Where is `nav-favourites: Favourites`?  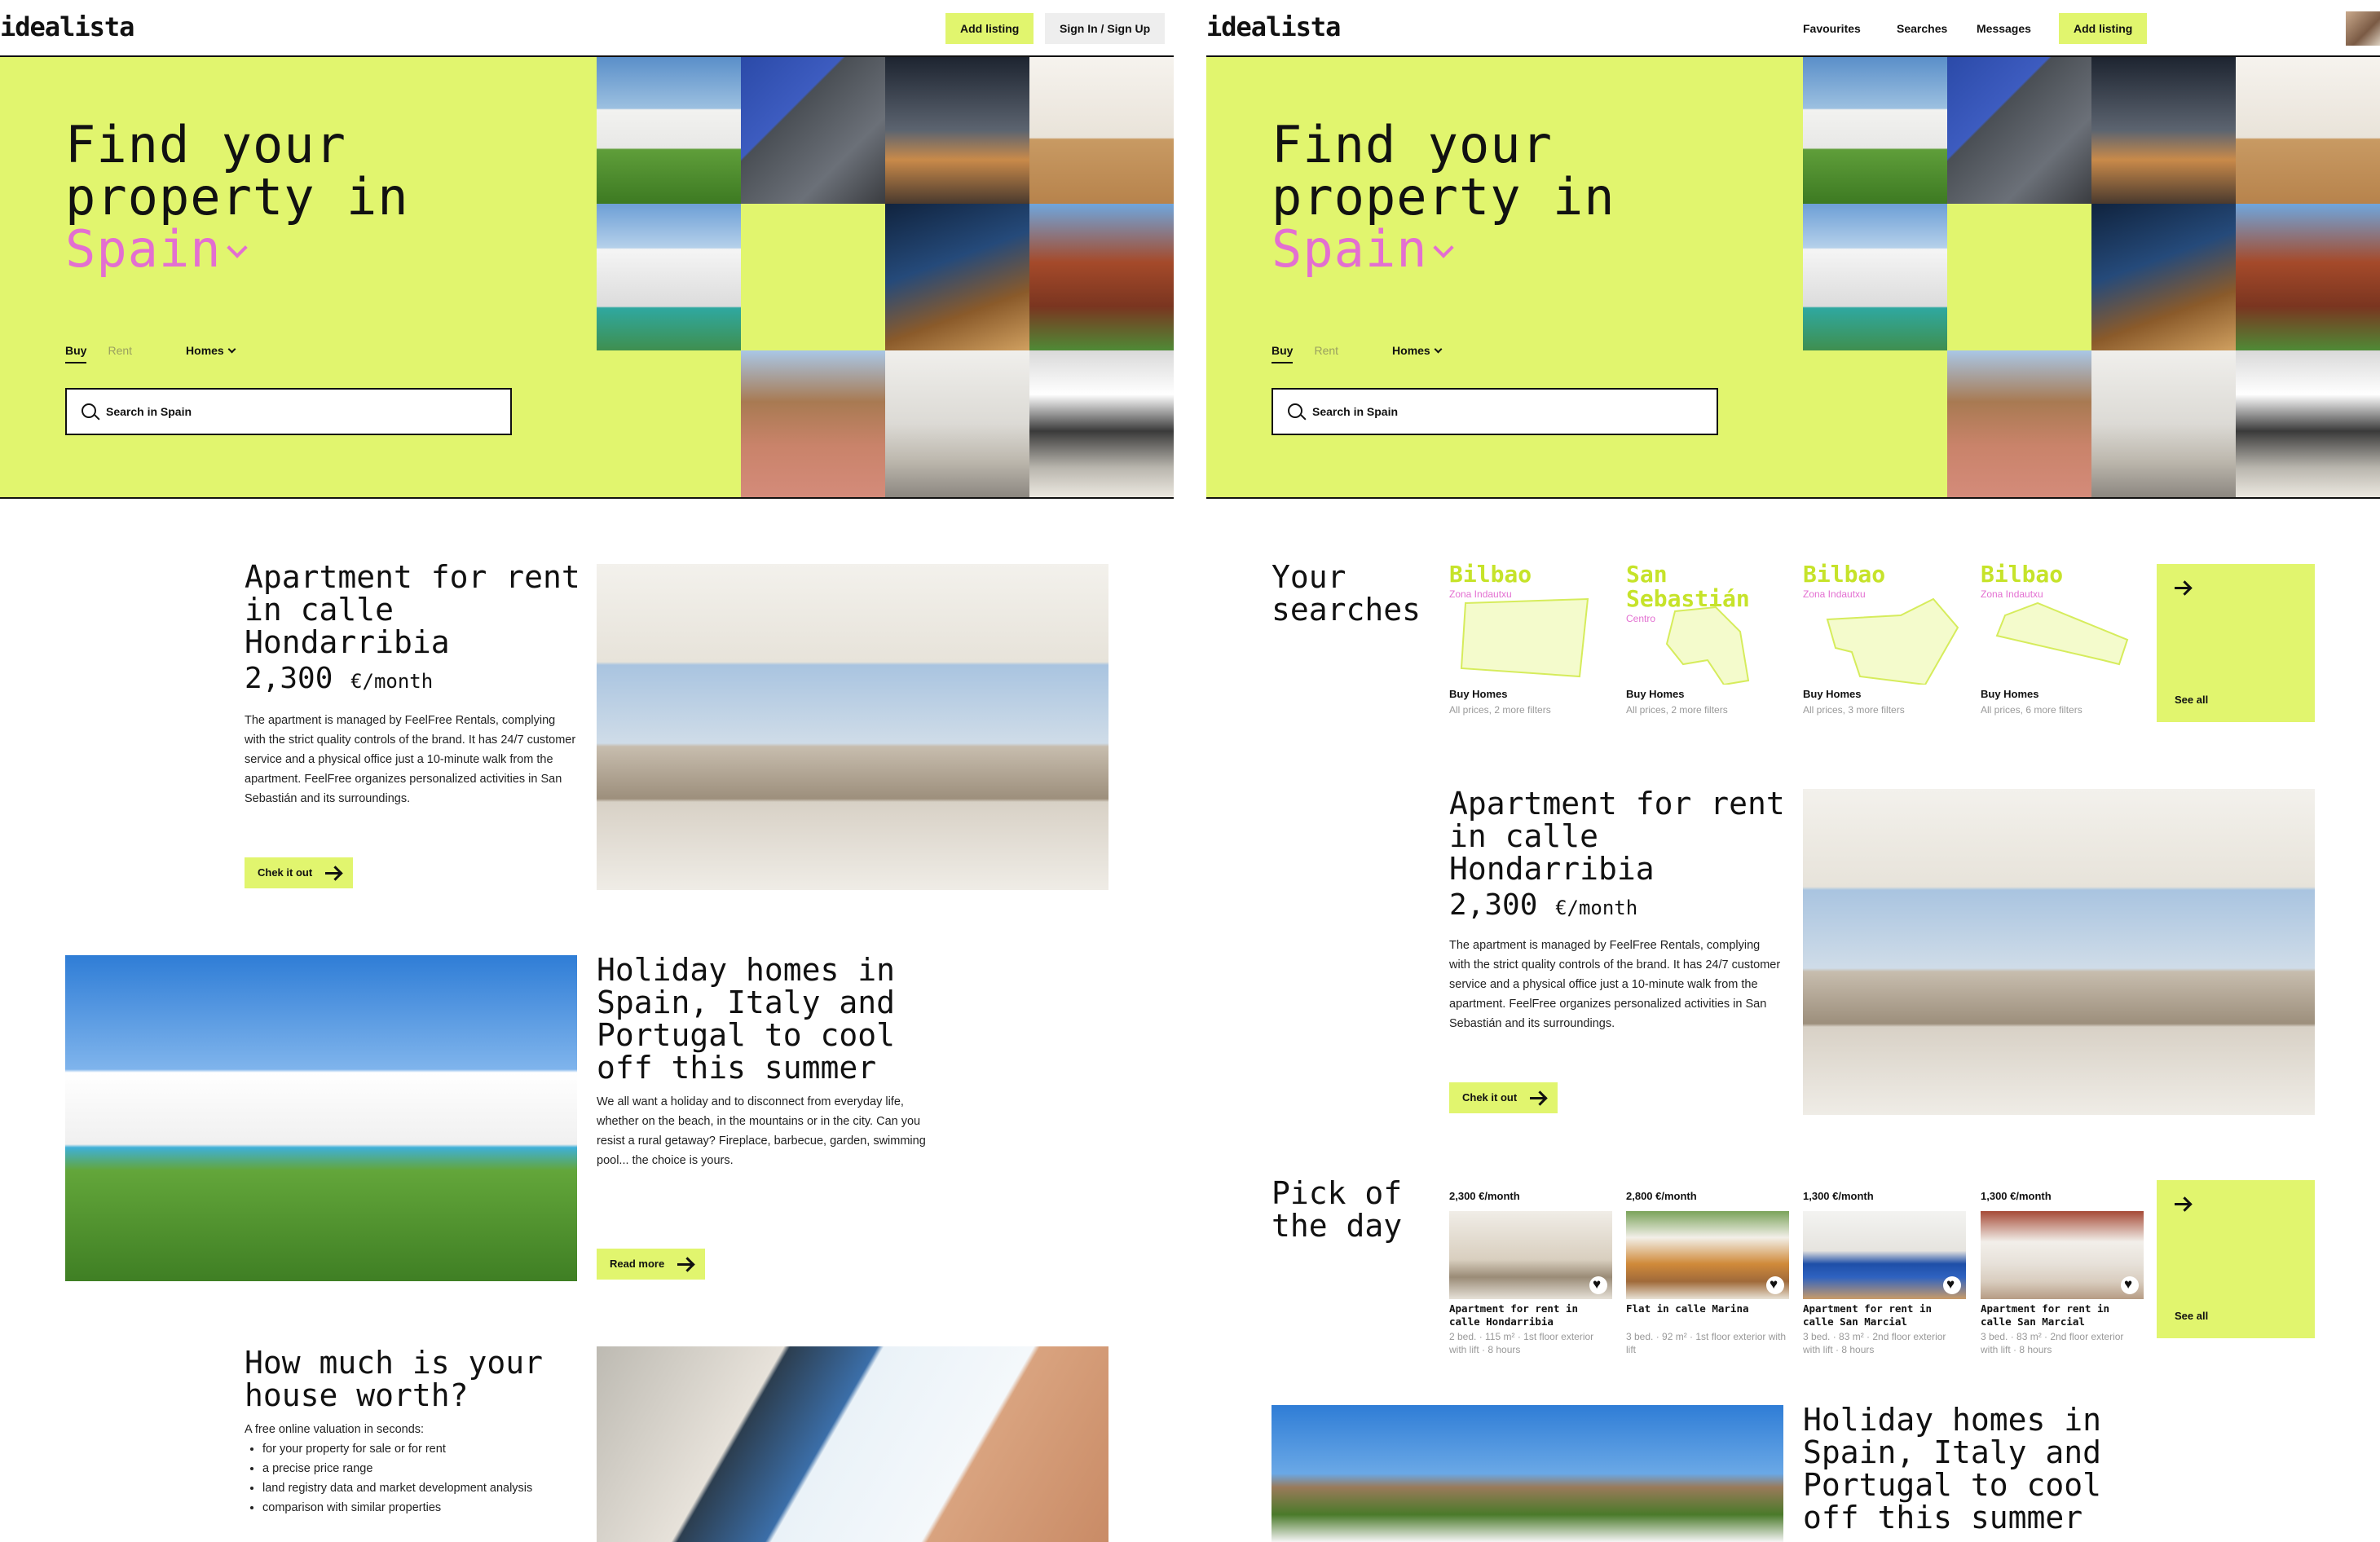 nav-favourites: Favourites is located at coordinates (1832, 28).